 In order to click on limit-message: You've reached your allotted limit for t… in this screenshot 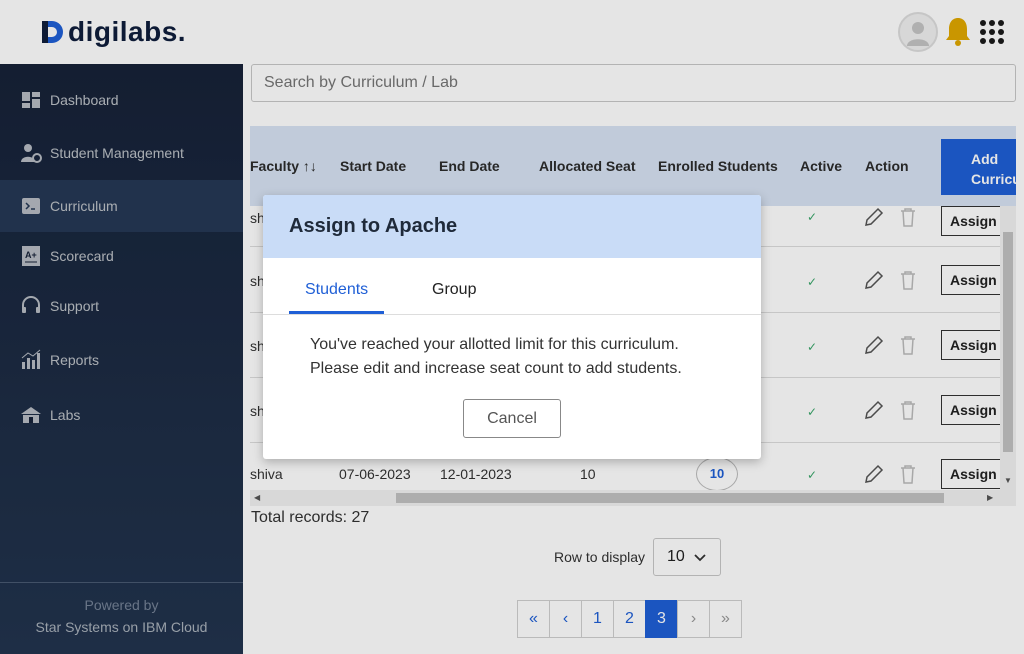, I will do `click(496, 357)`.